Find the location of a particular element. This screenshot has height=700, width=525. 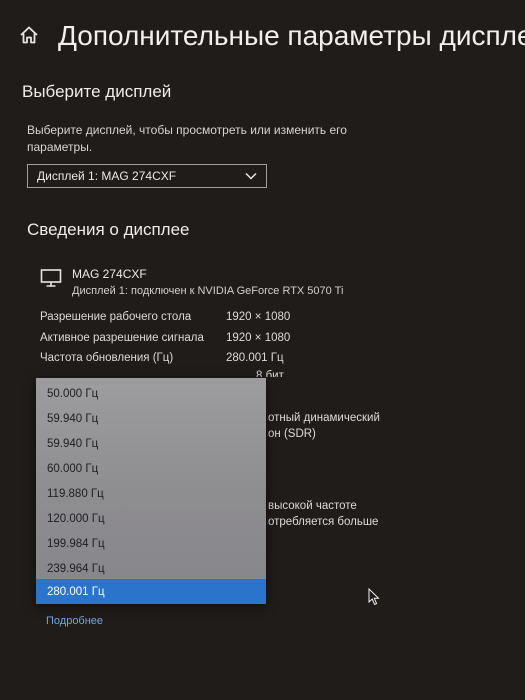

refresh-option: 280.001 Гц is located at coordinates (151, 591).